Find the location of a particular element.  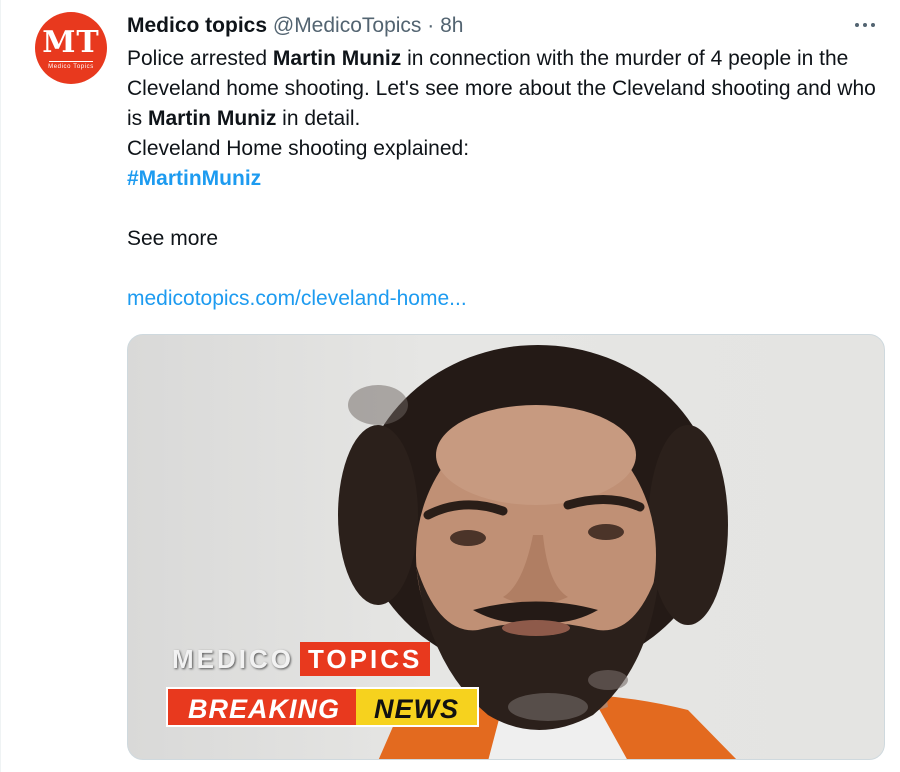

breaking-news-banner: BREAKING NEWS is located at coordinates (323, 707).